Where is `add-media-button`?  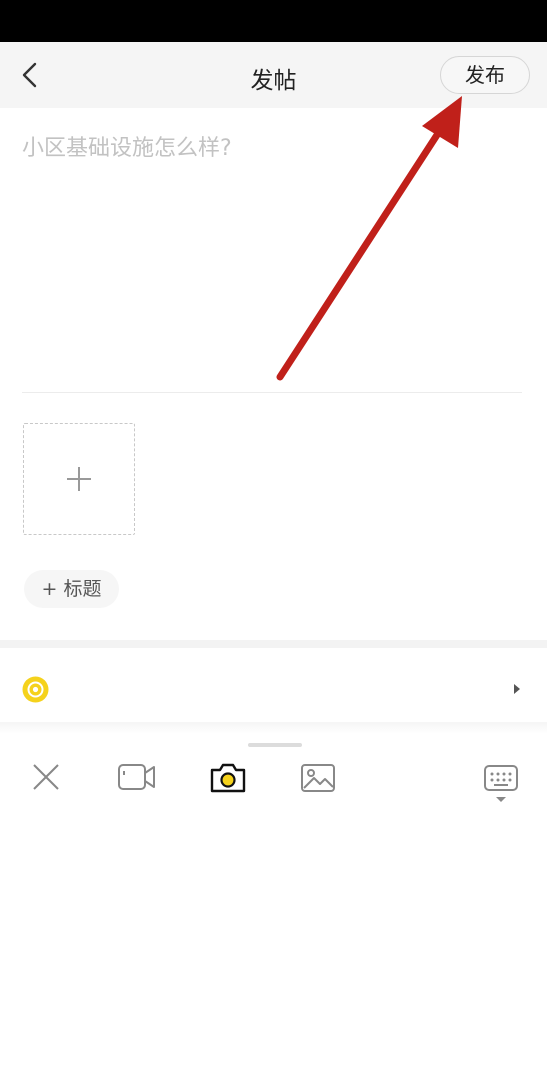 add-media-button is located at coordinates (79, 479).